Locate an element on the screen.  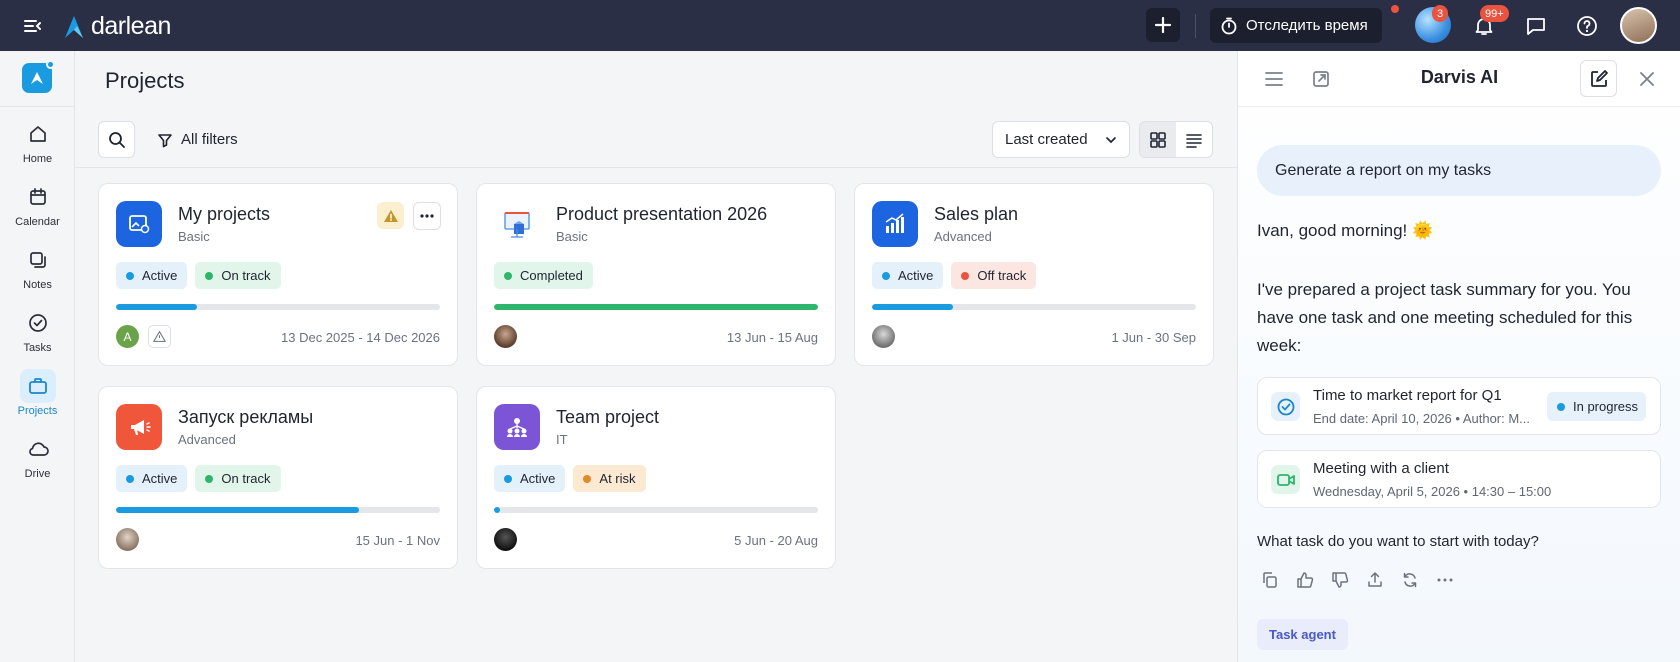
more-options-button is located at coordinates (427, 216).